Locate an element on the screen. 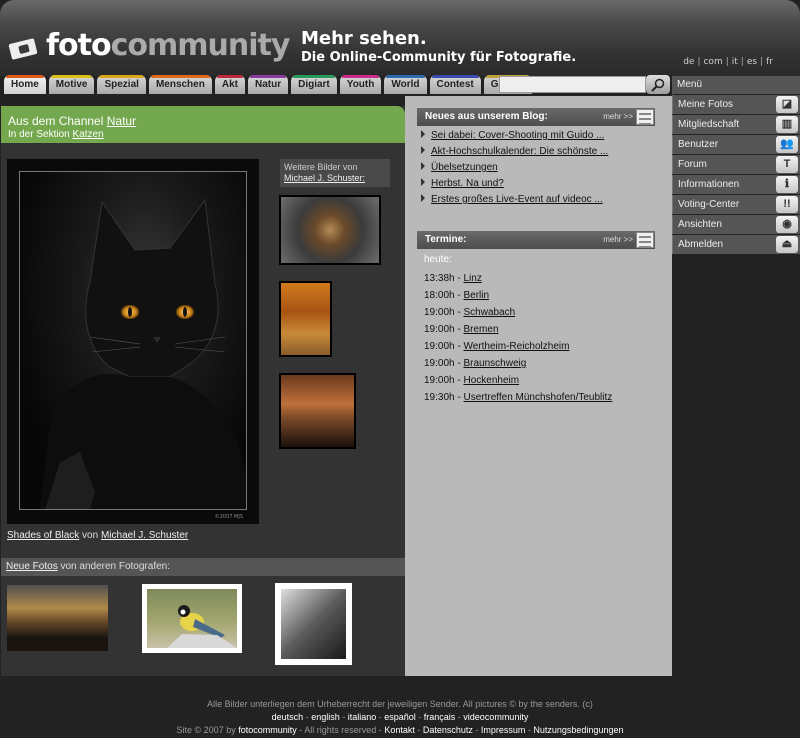 This screenshot has height=738, width=800. footer-link: Nutzungsbedingungen is located at coordinates (578, 730).